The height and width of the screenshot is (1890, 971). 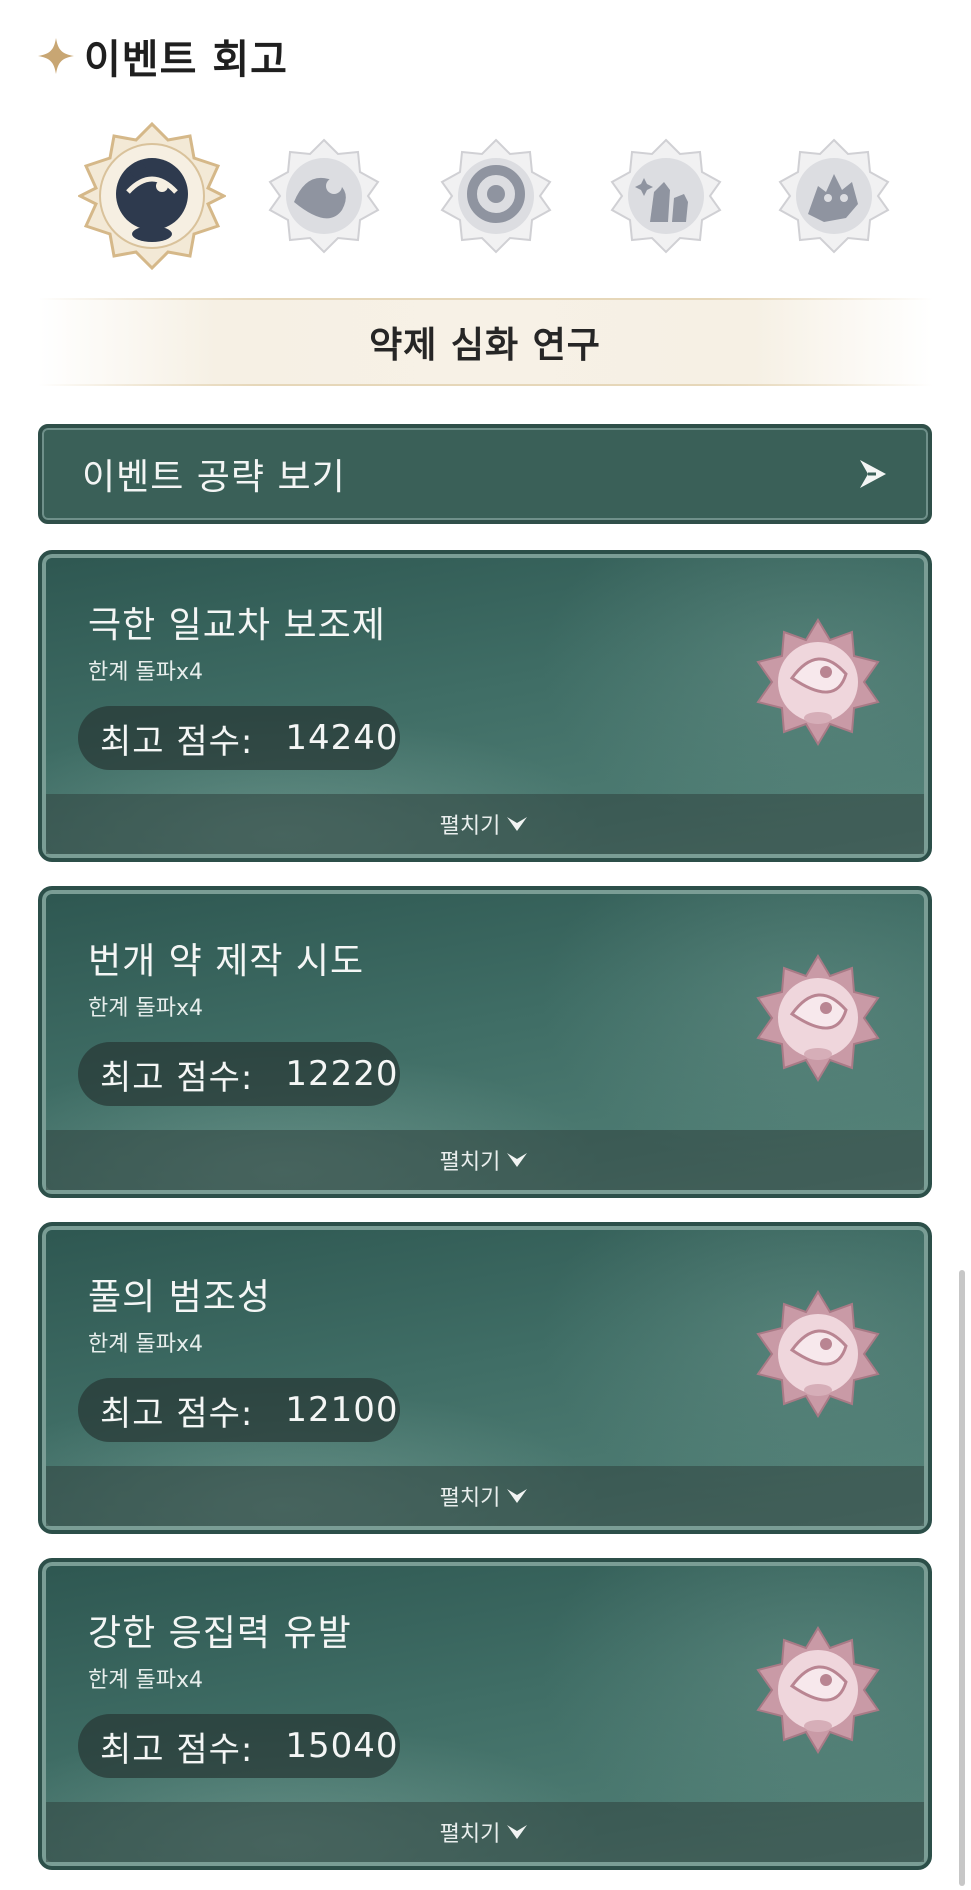 What do you see at coordinates (152, 196) in the screenshot?
I see `event-icon-1-selected` at bounding box center [152, 196].